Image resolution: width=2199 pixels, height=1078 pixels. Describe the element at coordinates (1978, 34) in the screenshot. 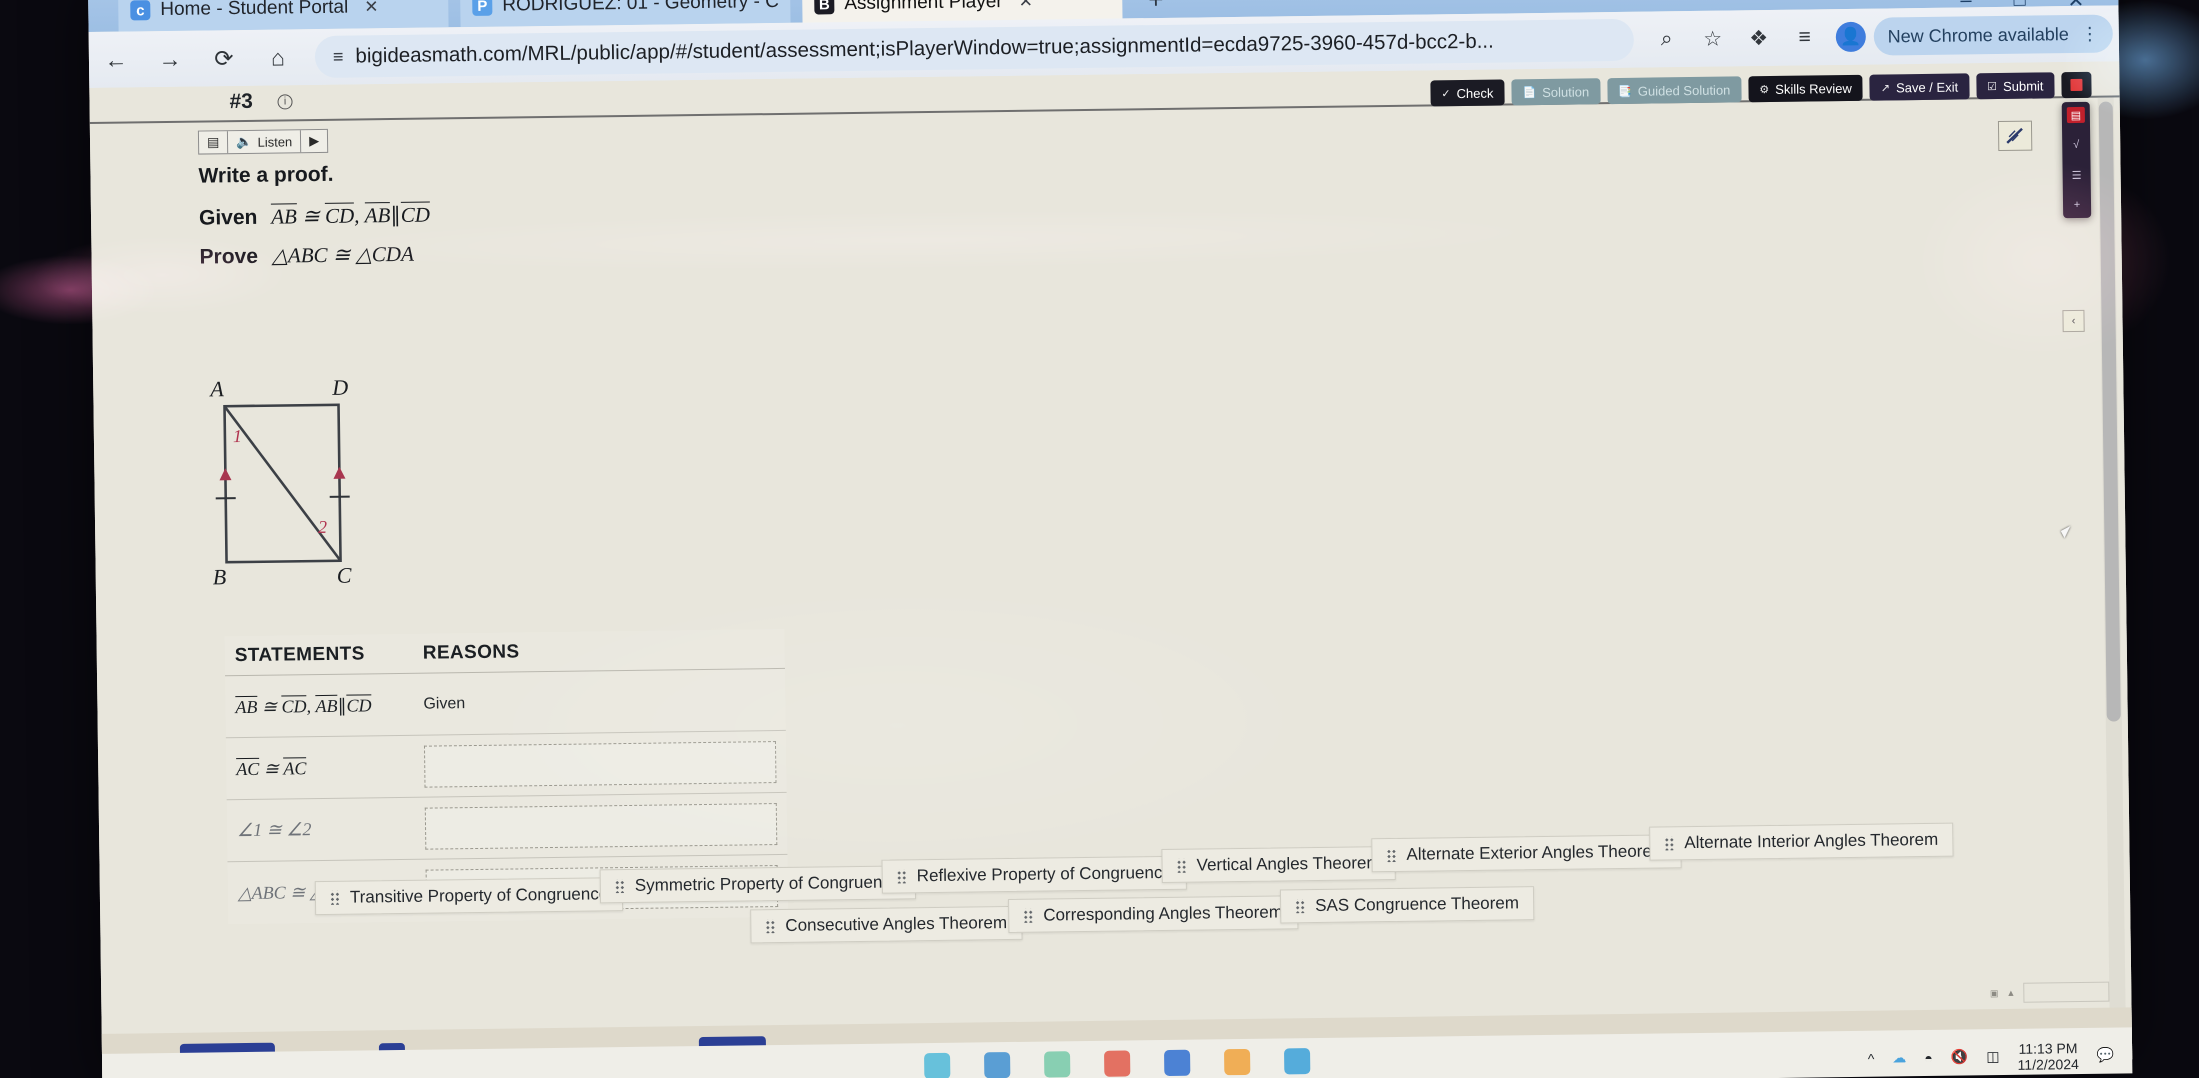

I see `update-label: New Chrome available` at that location.